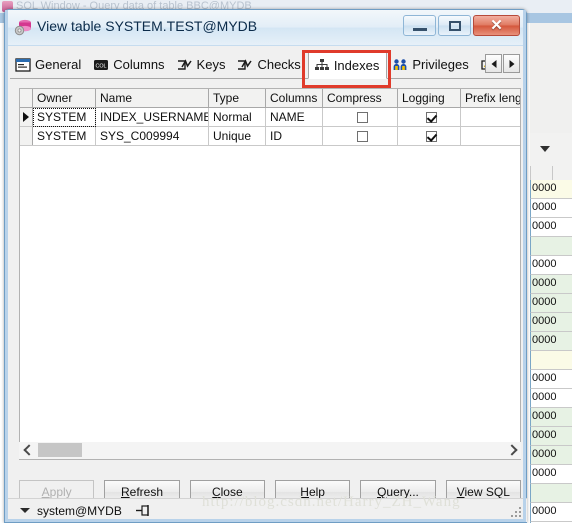  I want to click on cell-type: Normal, so click(237, 117).